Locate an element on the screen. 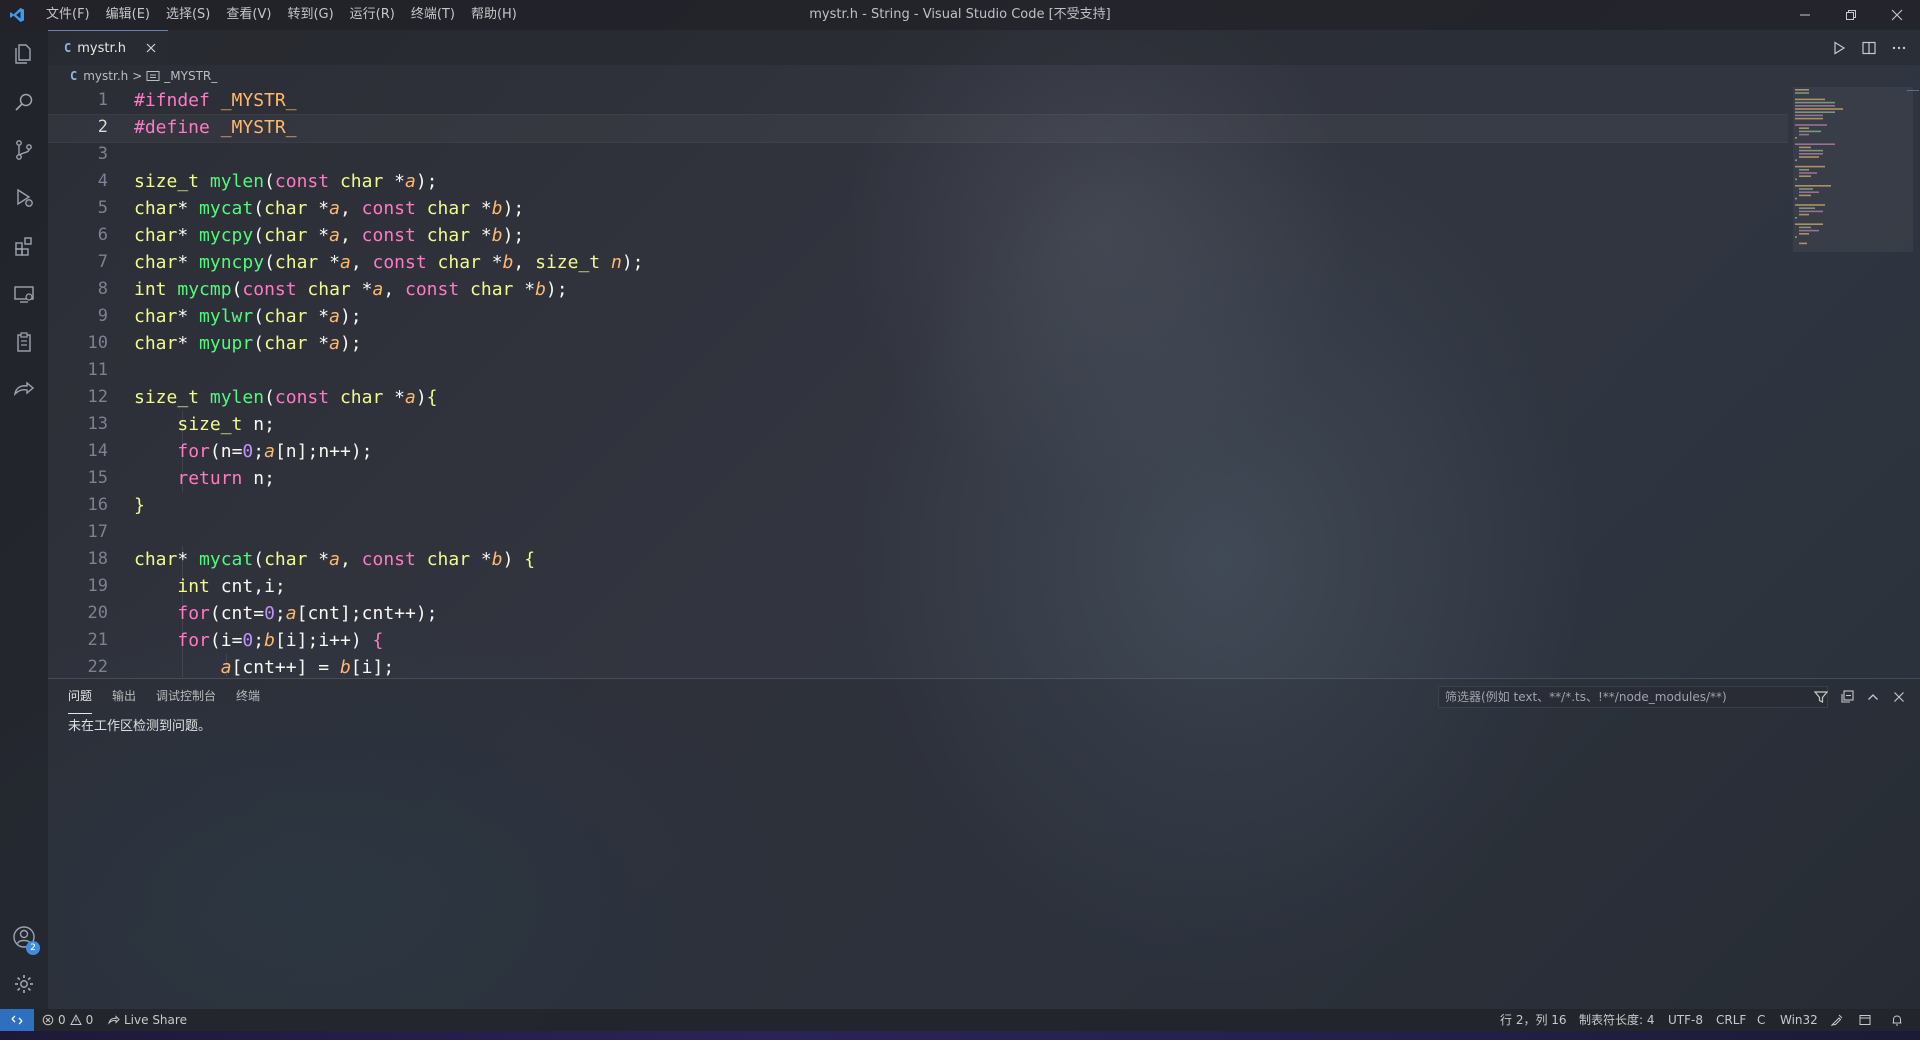 The image size is (1920, 1040). tab-label: mystr.h is located at coordinates (101, 48).